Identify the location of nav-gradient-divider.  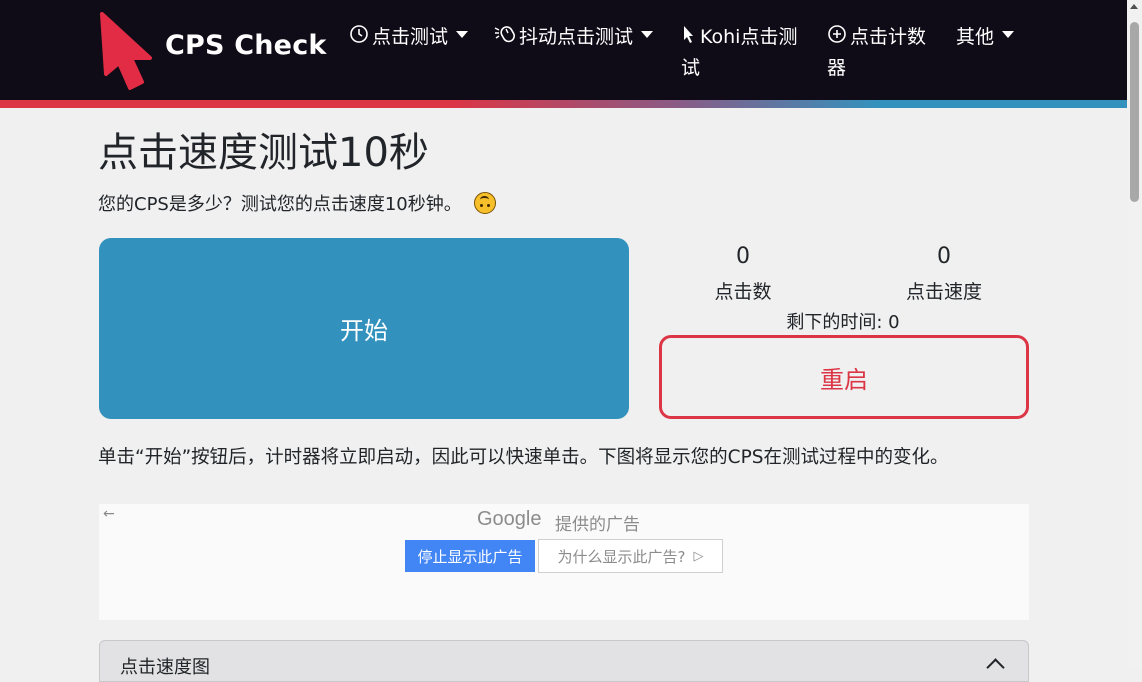
(563, 104).